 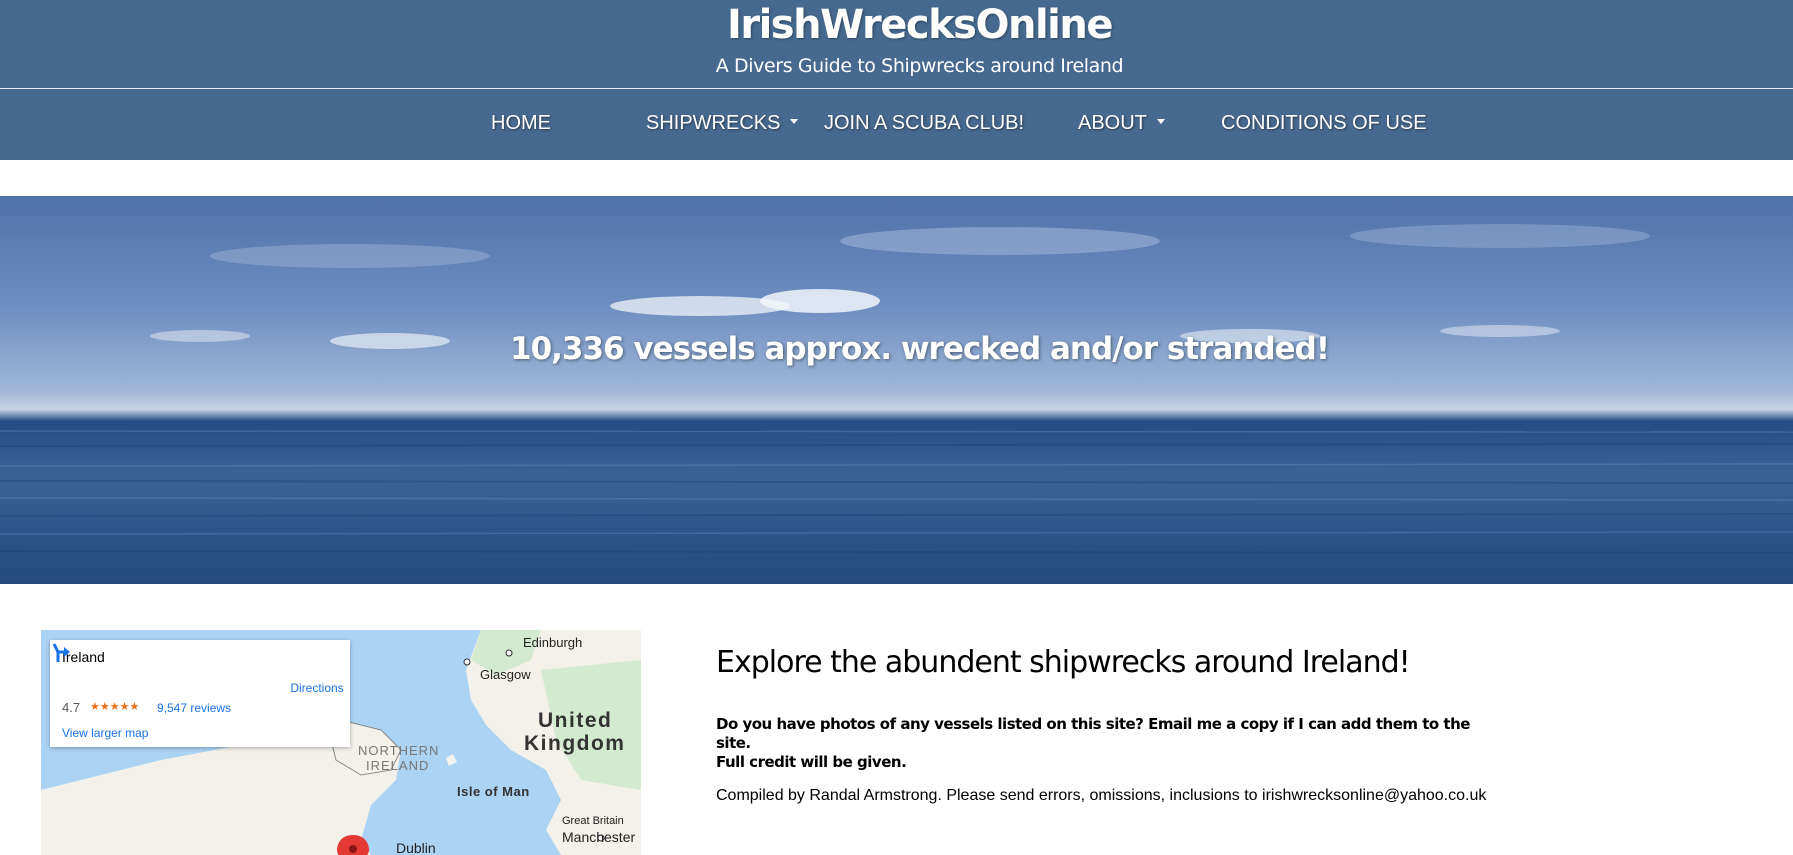 I want to click on map-label-great-britain: Great Britain, so click(x=593, y=821).